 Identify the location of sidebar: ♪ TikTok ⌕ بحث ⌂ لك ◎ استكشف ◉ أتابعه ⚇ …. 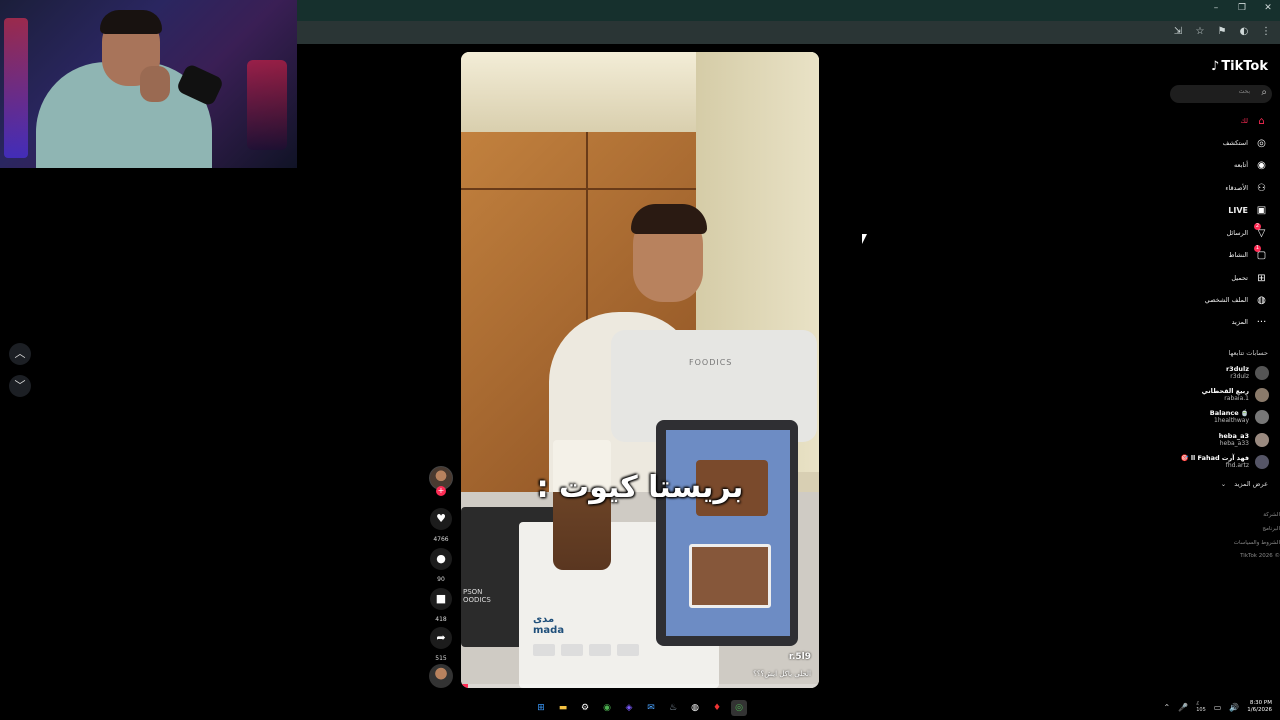
(1220, 312).